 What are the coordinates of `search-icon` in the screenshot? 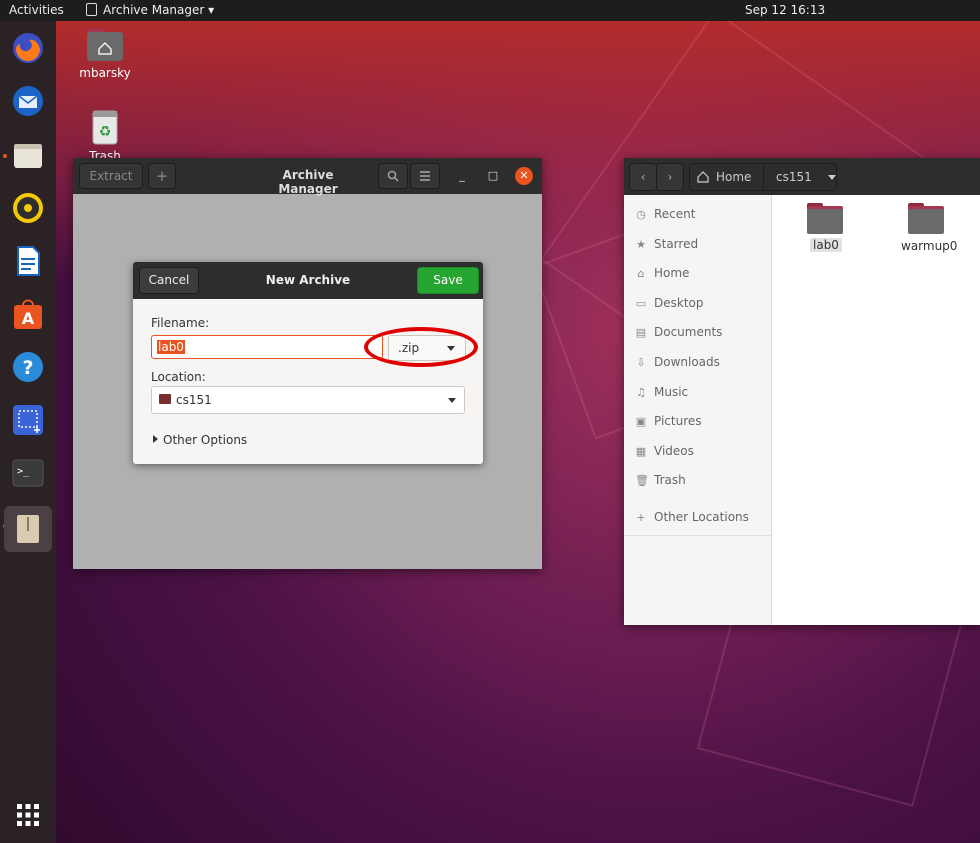 It's located at (393, 176).